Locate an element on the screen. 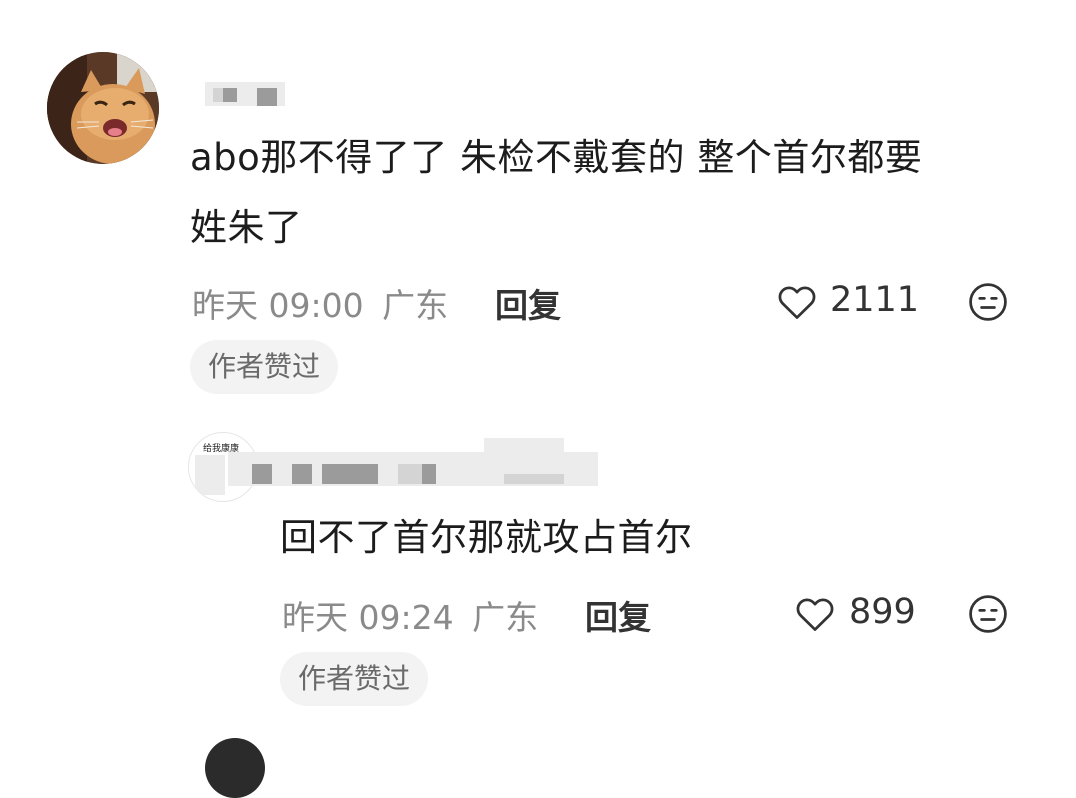  comment-time: 昨天 09:00 is located at coordinates (278, 305).